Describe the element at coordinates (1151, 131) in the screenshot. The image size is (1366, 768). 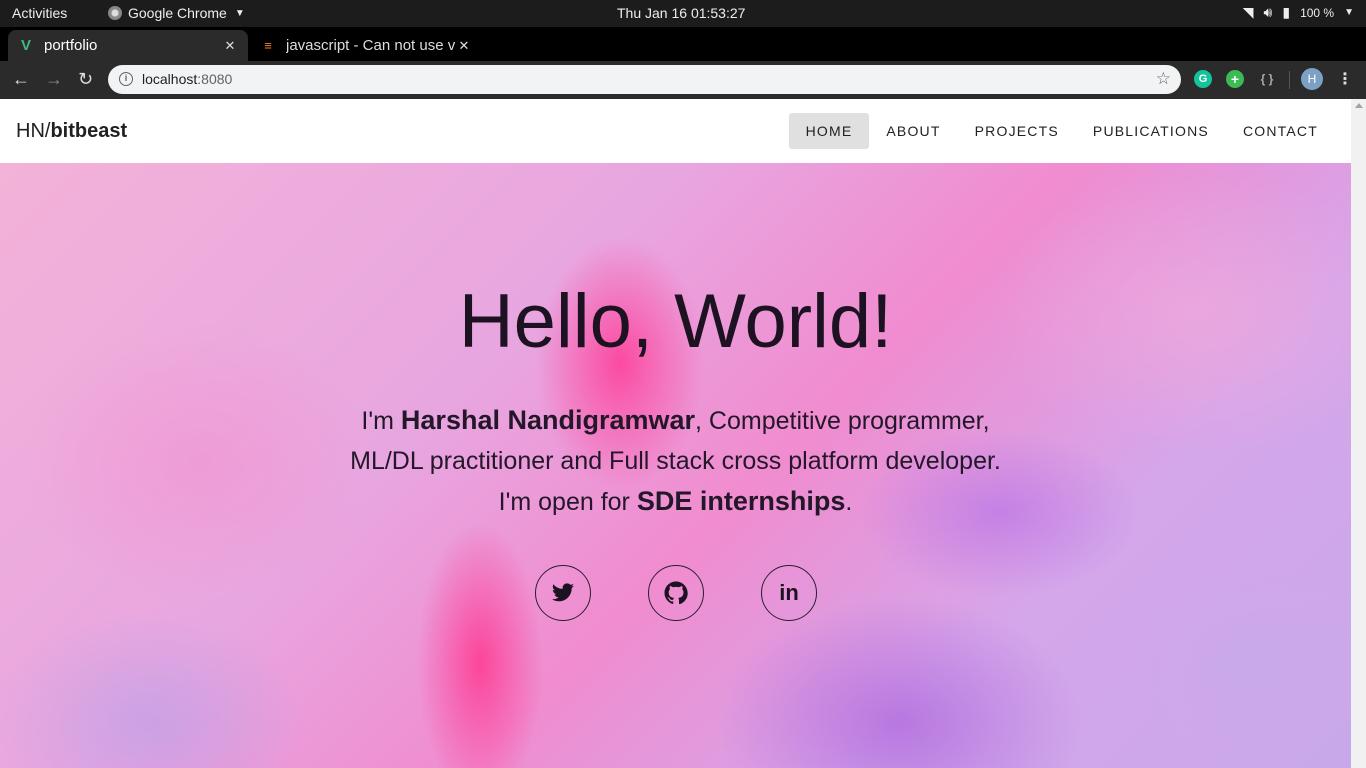
I see `nav-publications: PUBLICATIONS` at that location.